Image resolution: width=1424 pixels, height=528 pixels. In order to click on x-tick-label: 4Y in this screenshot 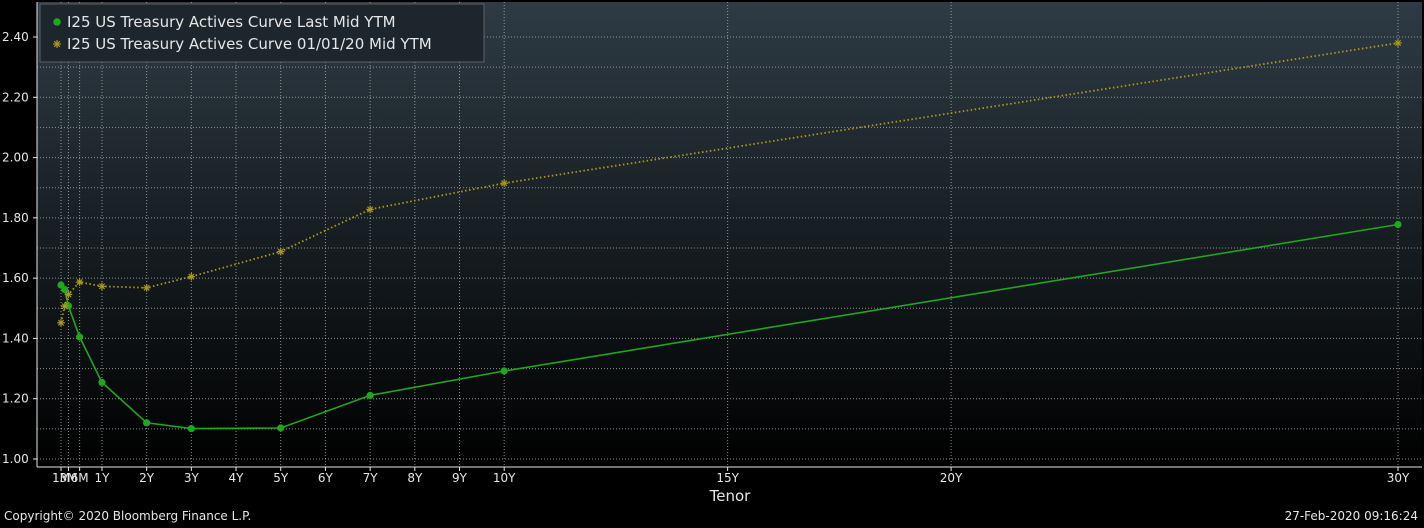, I will do `click(237, 478)`.